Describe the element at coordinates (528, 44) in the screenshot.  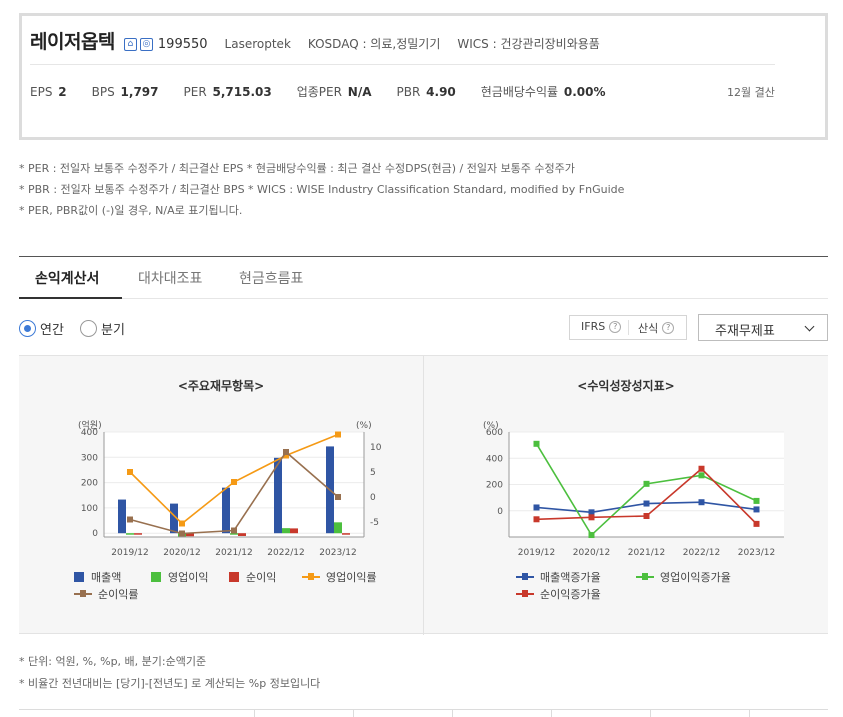
I see `wics-sector: WICS : 건강관리장비와용품` at that location.